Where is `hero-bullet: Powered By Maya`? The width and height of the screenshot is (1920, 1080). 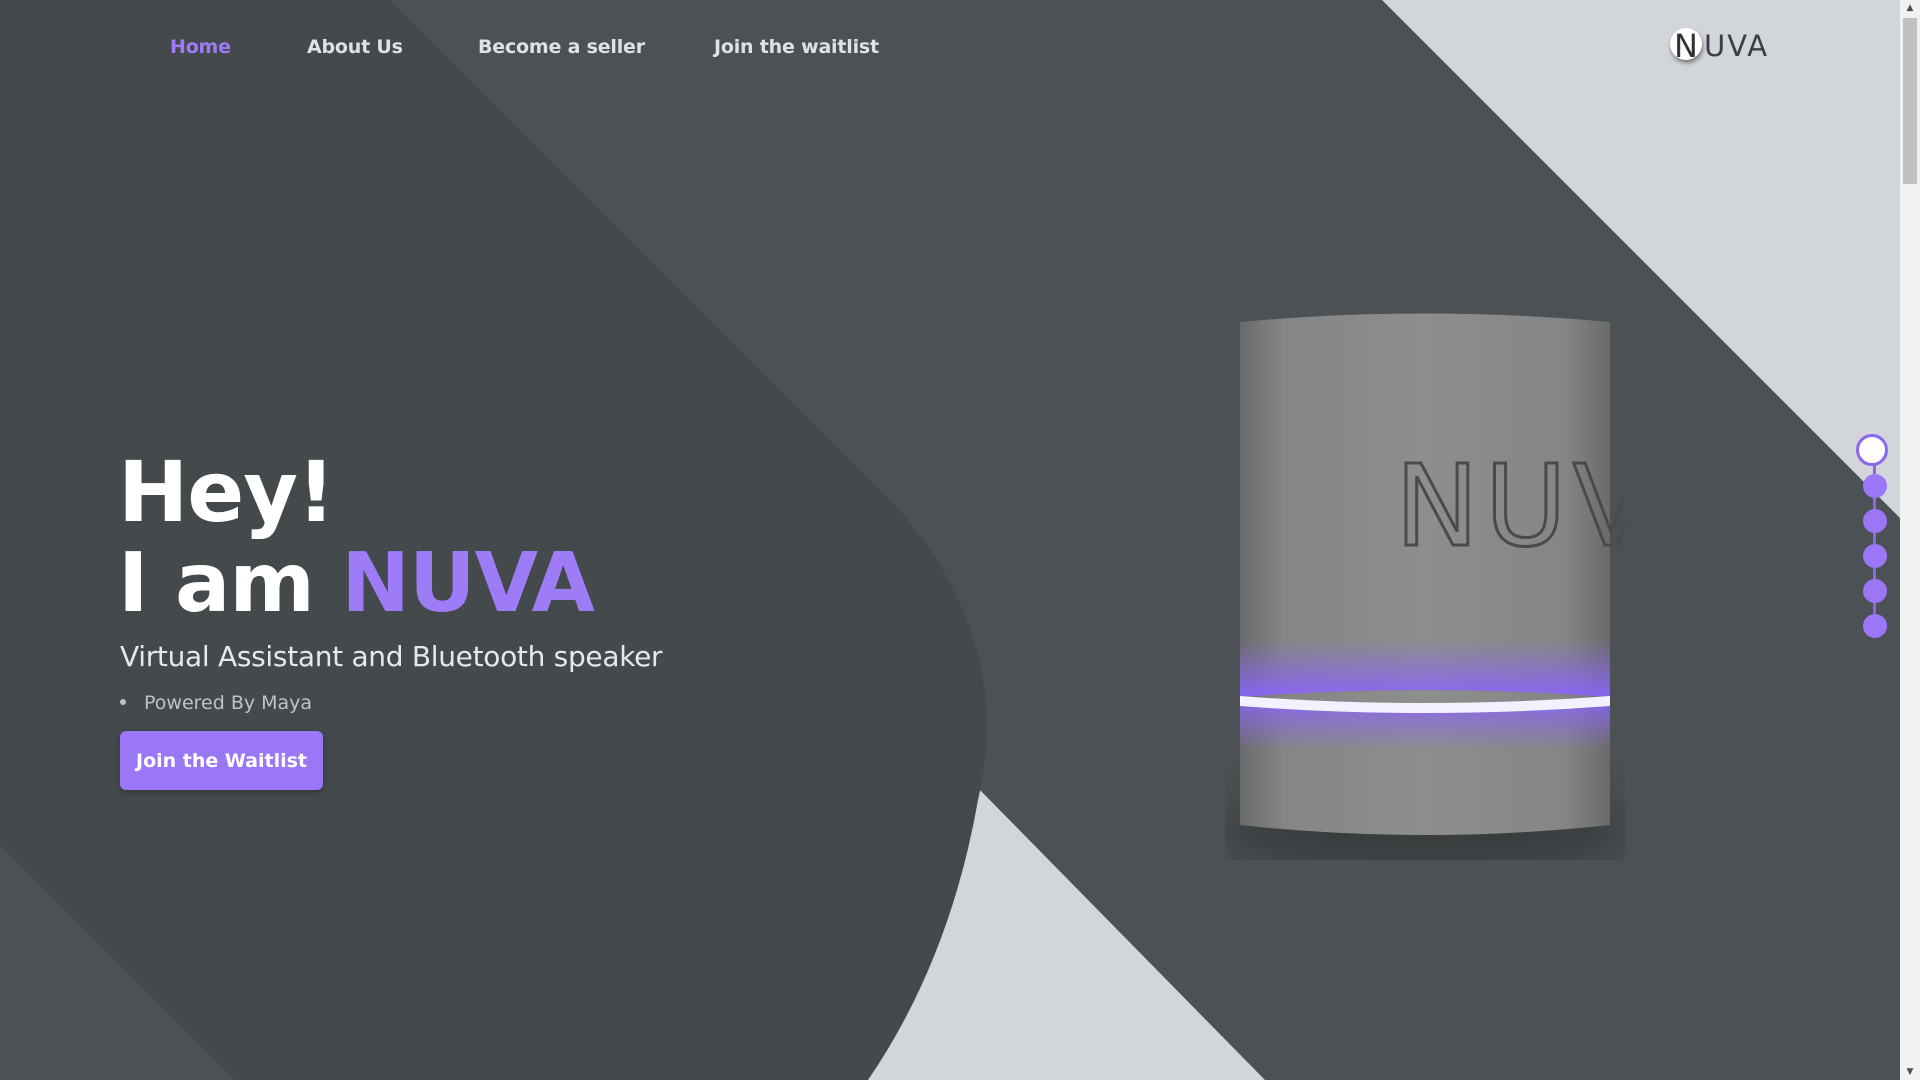 hero-bullet: Powered By Maya is located at coordinates (216, 703).